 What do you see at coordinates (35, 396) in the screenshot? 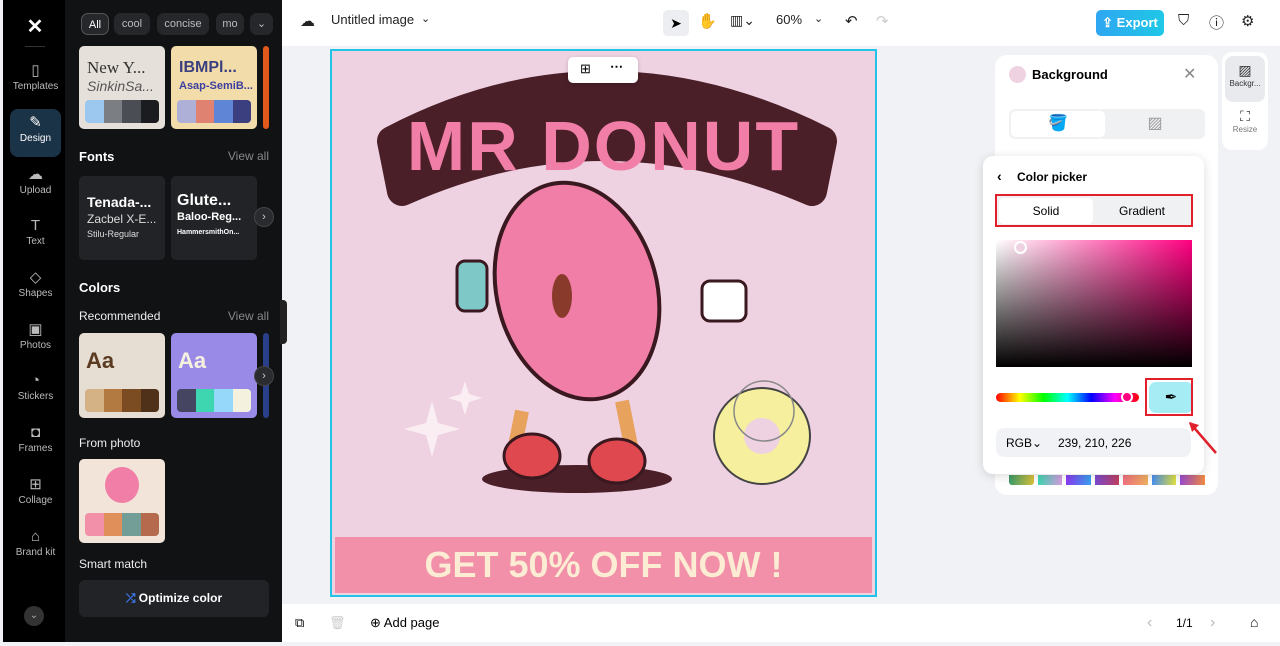
I see `rail-item-label: Stickers` at bounding box center [35, 396].